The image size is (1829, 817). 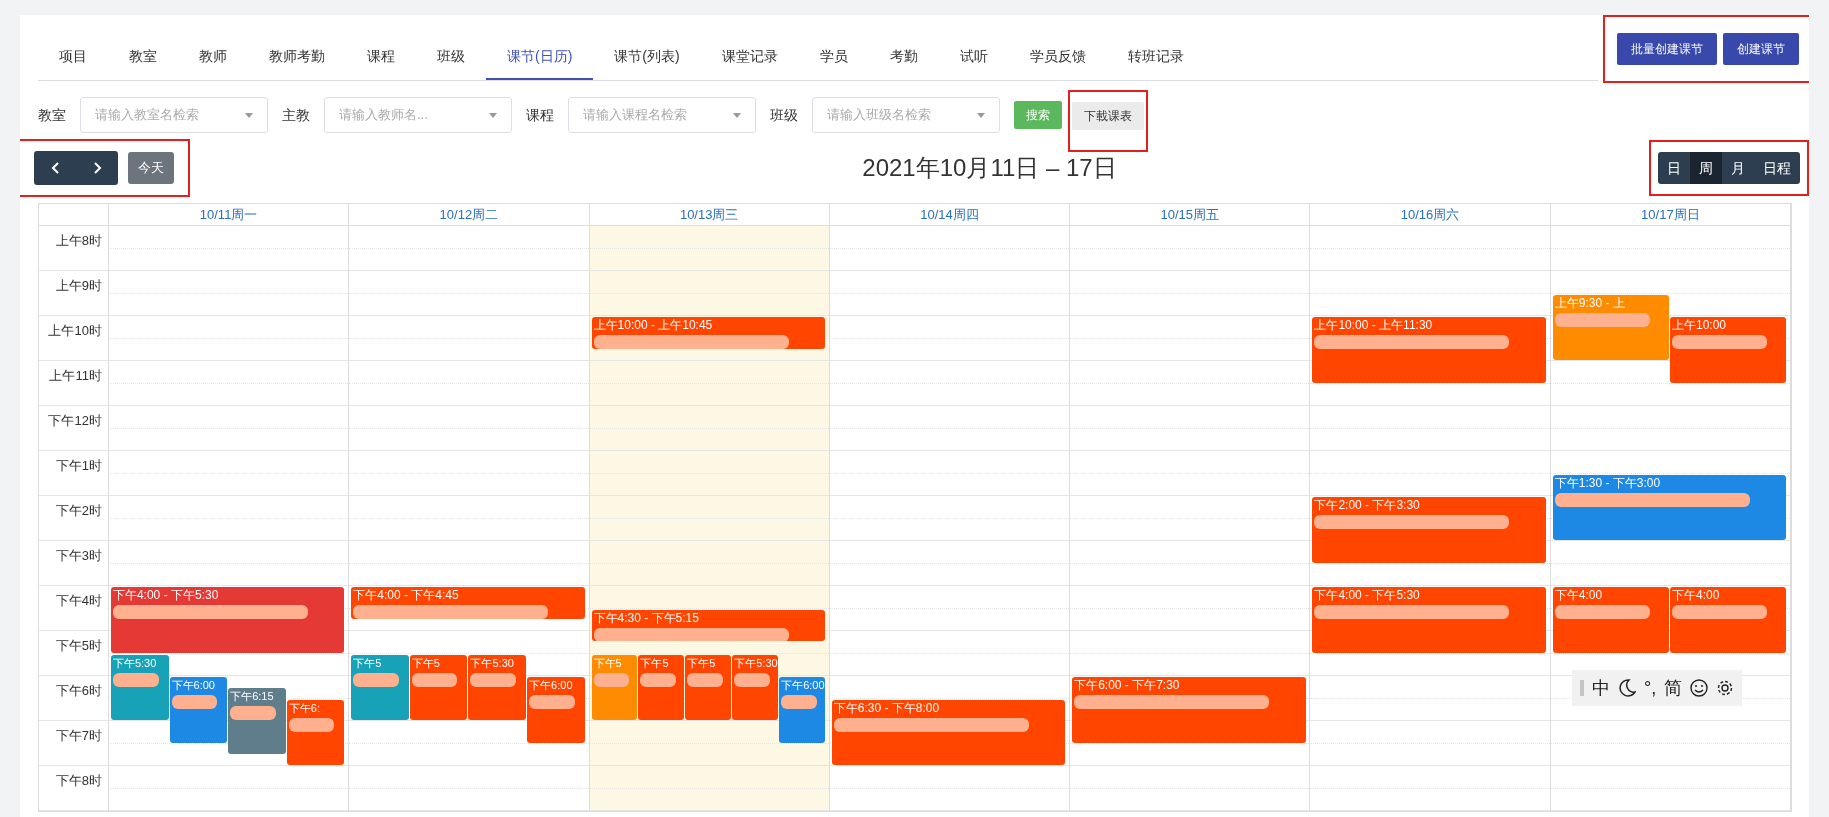 I want to click on hour-label: 上午10时, so click(x=75, y=330).